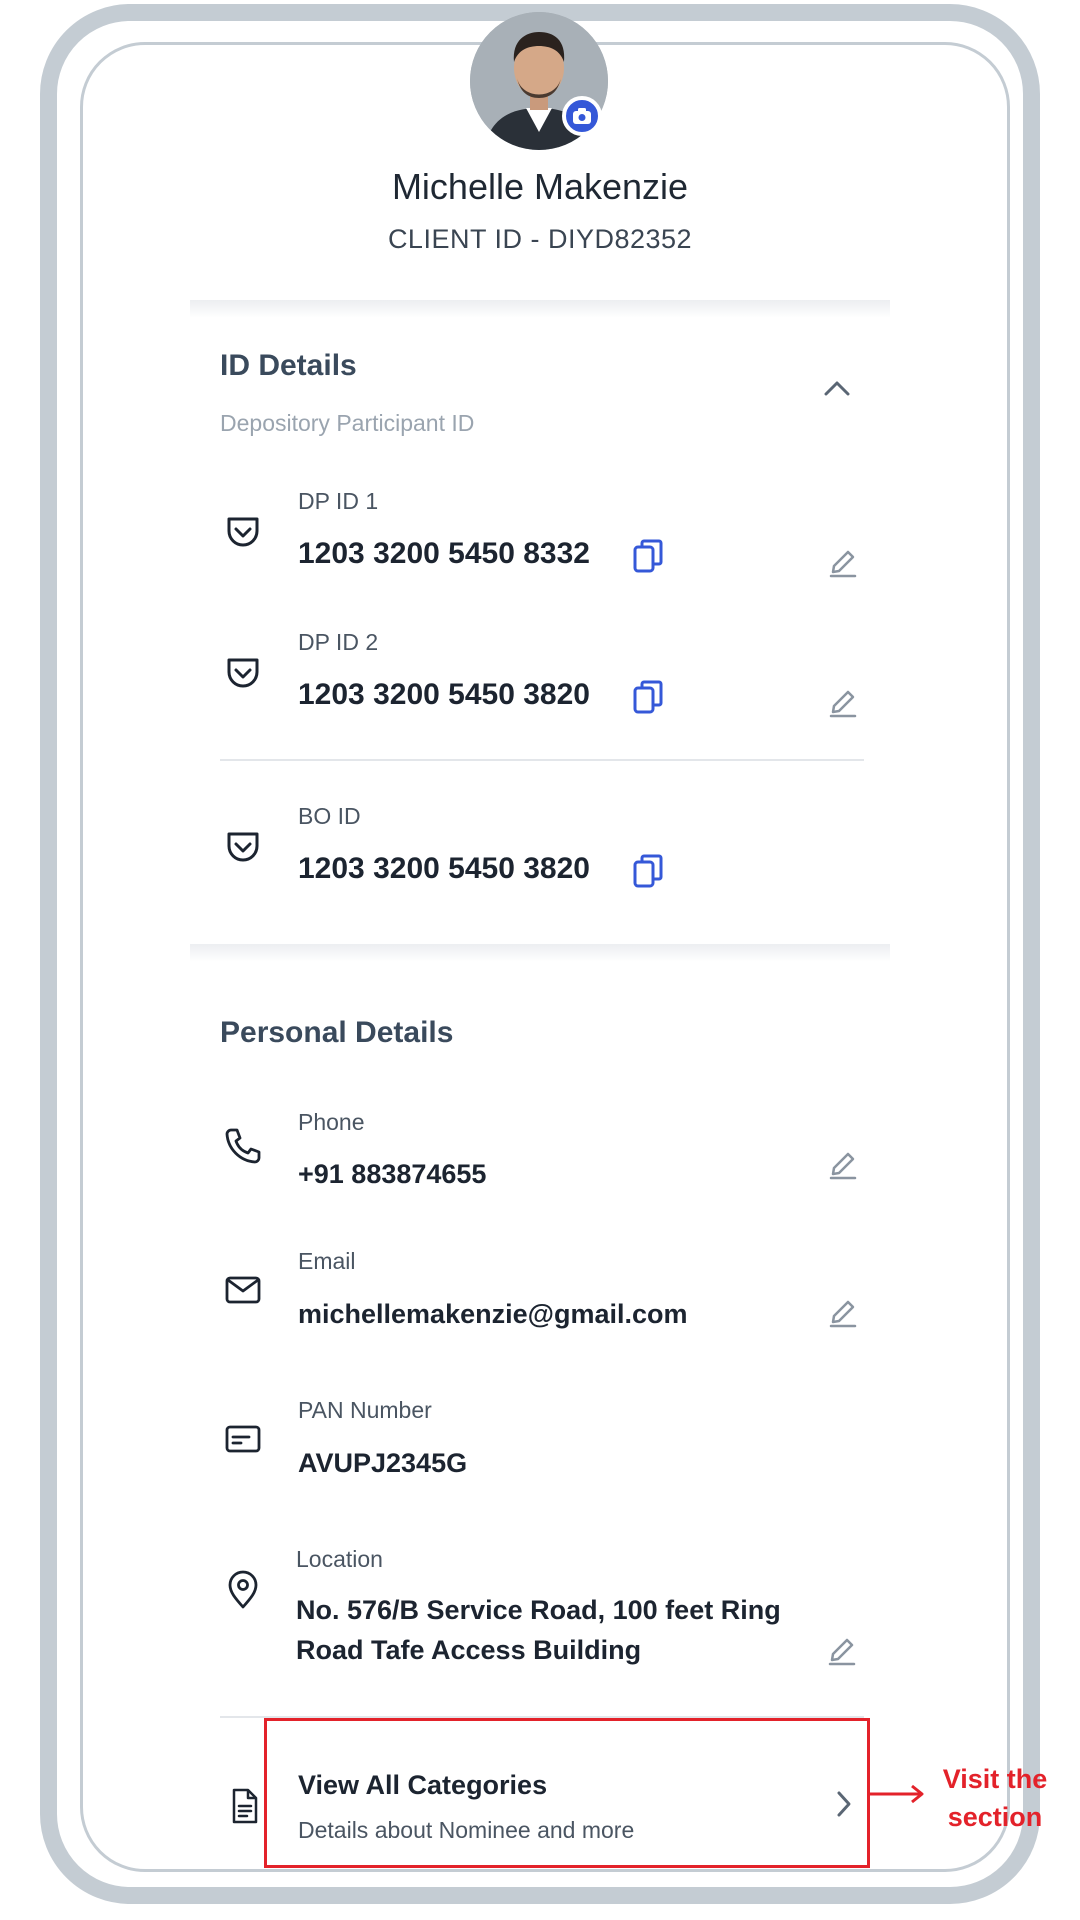  I want to click on phone-icon, so click(243, 1146).